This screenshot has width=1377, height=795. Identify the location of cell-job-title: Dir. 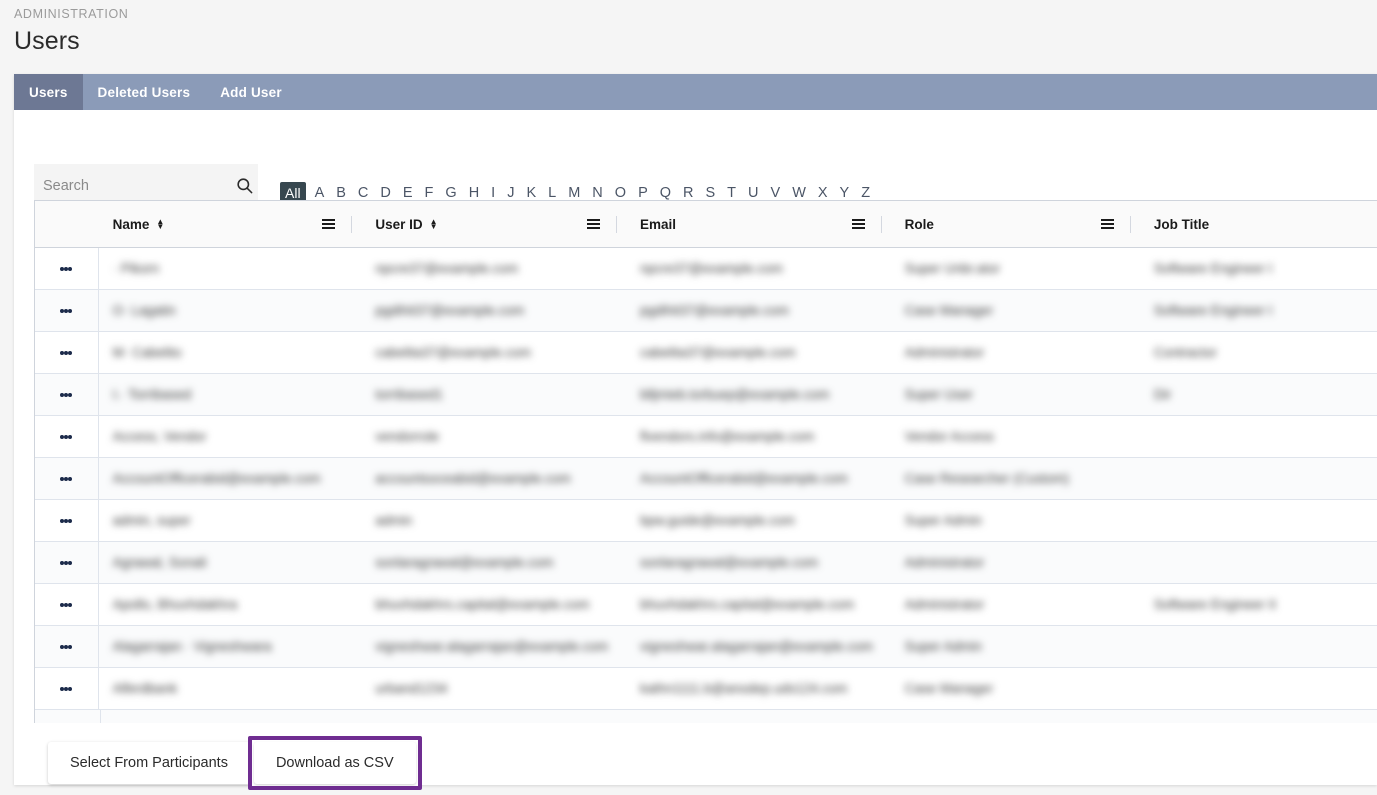
(1162, 394).